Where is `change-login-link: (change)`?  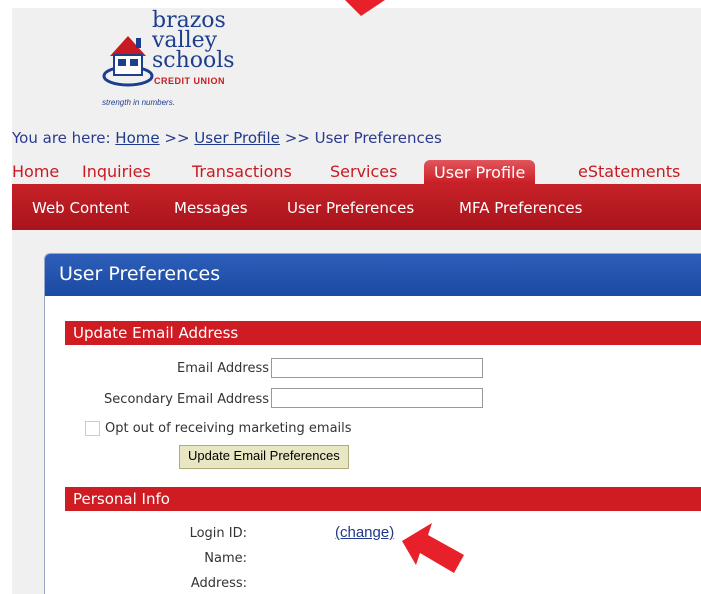 change-login-link: (change) is located at coordinates (364, 532).